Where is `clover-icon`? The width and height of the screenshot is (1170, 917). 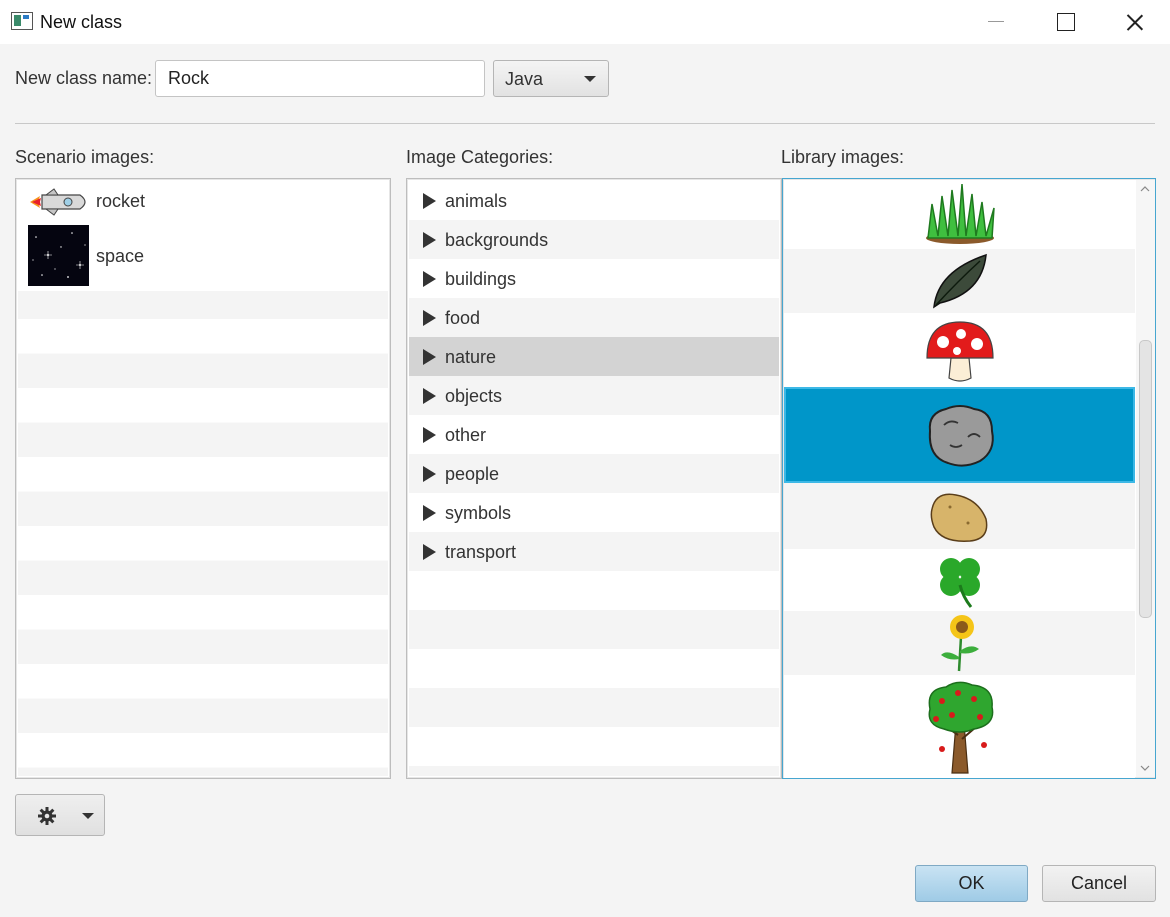 clover-icon is located at coordinates (959, 583).